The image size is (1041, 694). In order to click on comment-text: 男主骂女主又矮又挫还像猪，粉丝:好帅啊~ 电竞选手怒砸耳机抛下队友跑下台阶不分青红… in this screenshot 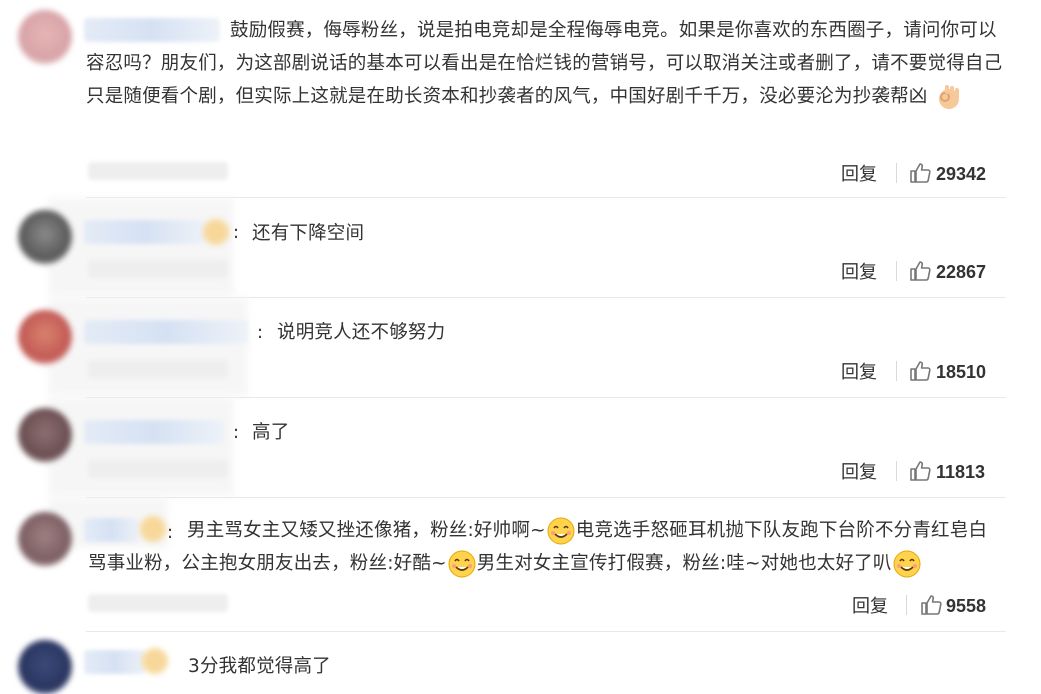, I will do `click(553, 547)`.